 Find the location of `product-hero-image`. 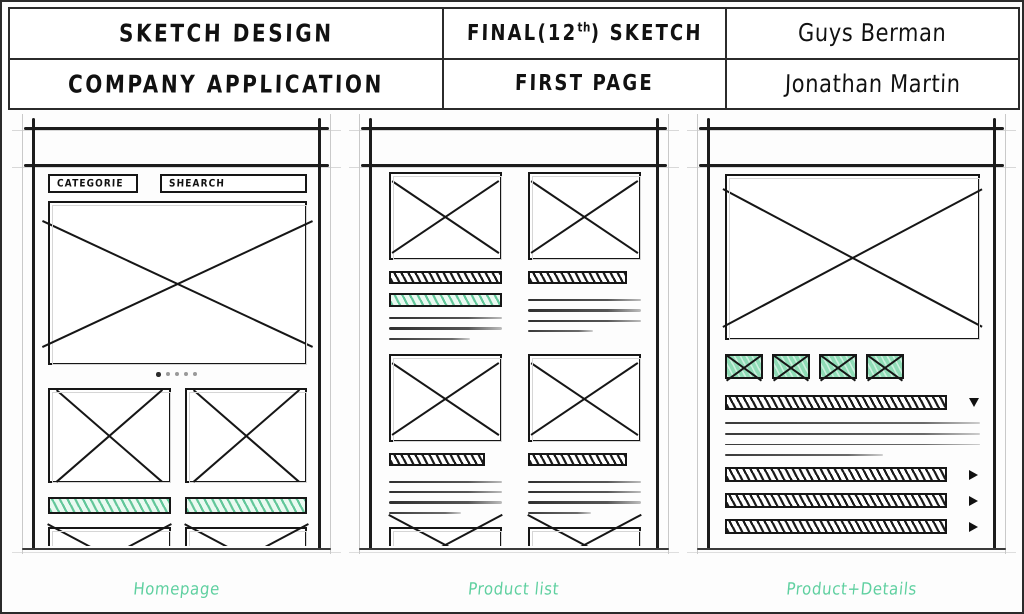

product-hero-image is located at coordinates (852, 257).